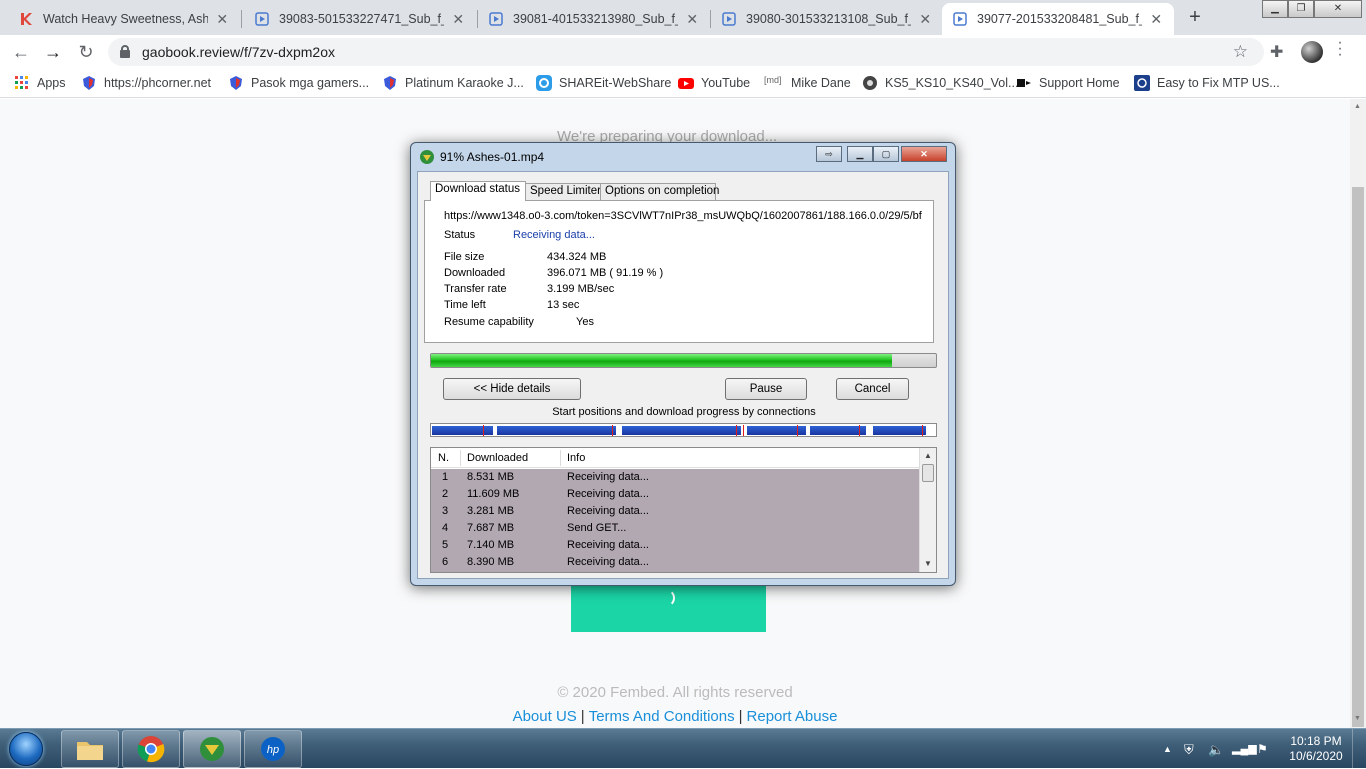 This screenshot has width=1366, height=769. What do you see at coordinates (1167, 749) in the screenshot?
I see `tray-arrow-icon: ▲` at bounding box center [1167, 749].